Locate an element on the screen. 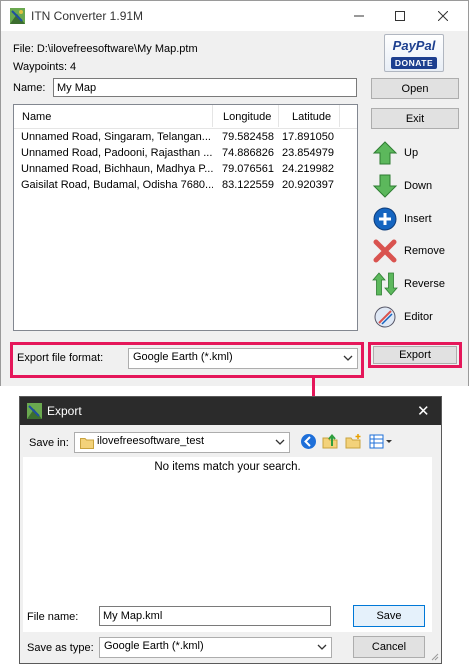 The image size is (469, 664). row-longitude: 79.582458 is located at coordinates (248, 137).